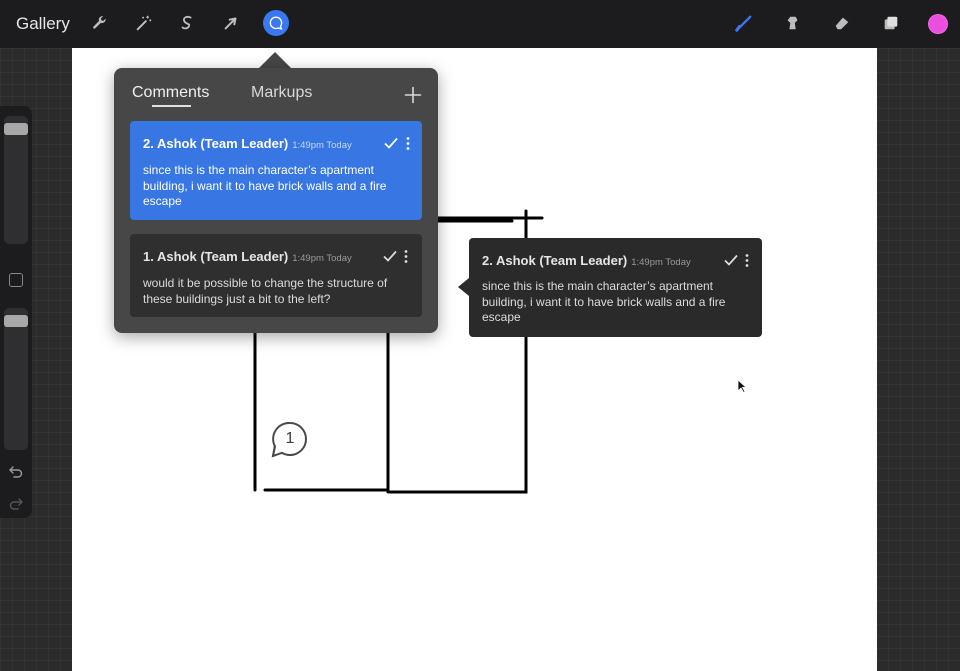 This screenshot has width=960, height=671. Describe the element at coordinates (938, 24) in the screenshot. I see `color-picker-swatch` at that location.